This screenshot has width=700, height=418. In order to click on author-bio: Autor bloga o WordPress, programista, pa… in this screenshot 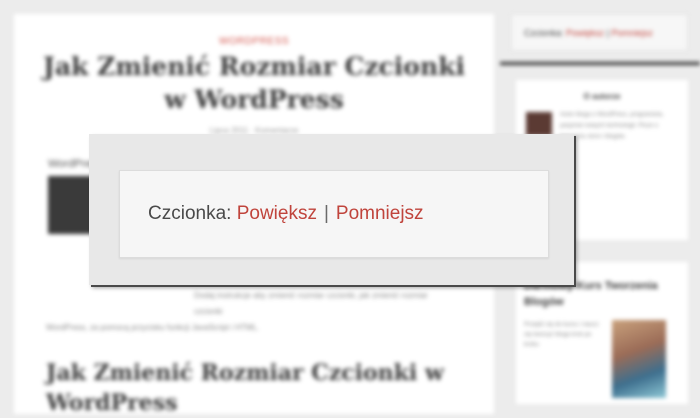, I will do `click(612, 126)`.